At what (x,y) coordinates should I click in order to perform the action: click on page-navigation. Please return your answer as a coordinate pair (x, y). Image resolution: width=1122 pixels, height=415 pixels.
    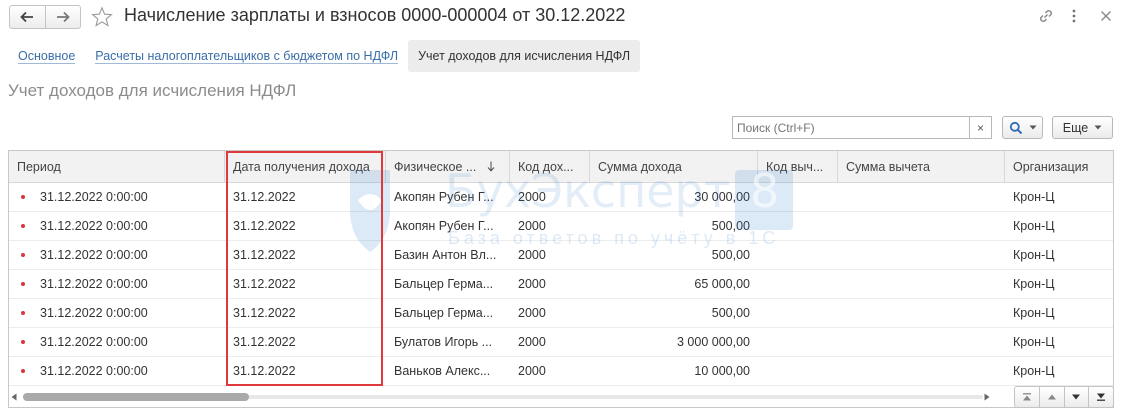
    Looking at the image, I should click on (1064, 397).